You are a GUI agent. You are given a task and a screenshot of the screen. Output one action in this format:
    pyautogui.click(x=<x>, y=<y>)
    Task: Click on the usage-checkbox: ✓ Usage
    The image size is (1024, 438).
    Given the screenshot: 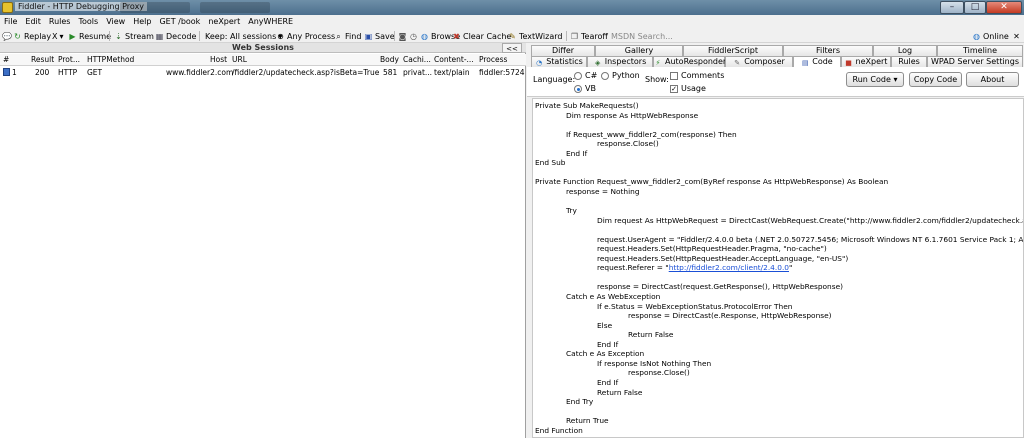 What is the action you would take?
    pyautogui.click(x=688, y=88)
    